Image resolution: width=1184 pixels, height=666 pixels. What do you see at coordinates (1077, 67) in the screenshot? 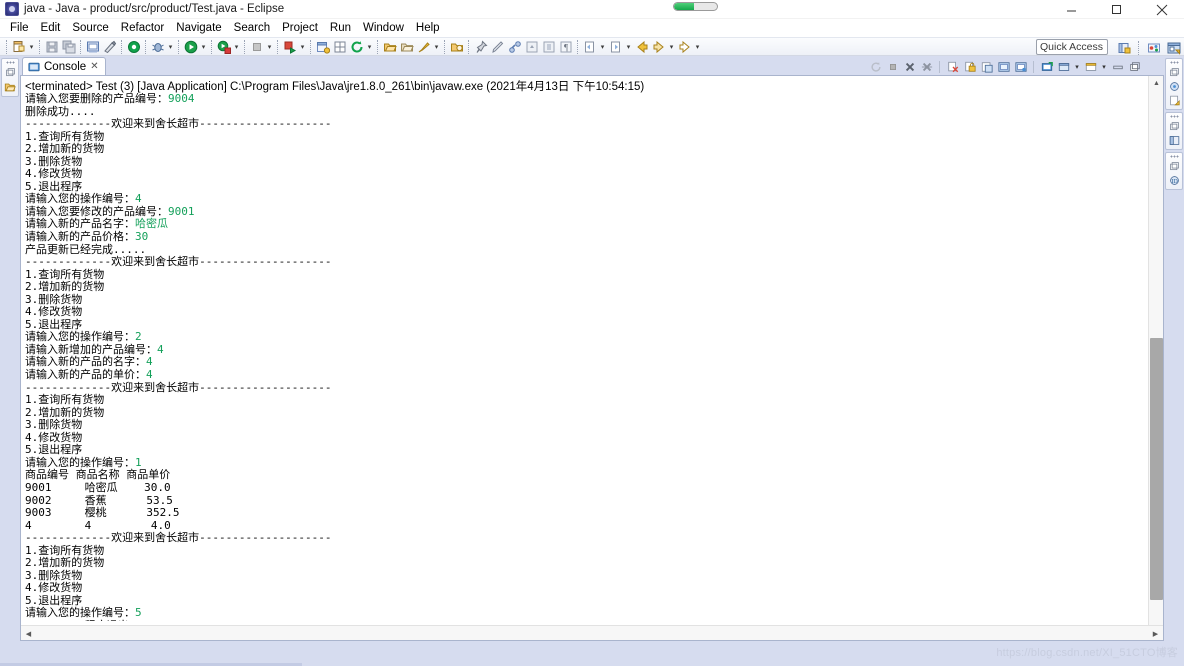
I see `new-console-dropdown-icon: ▾` at bounding box center [1077, 67].